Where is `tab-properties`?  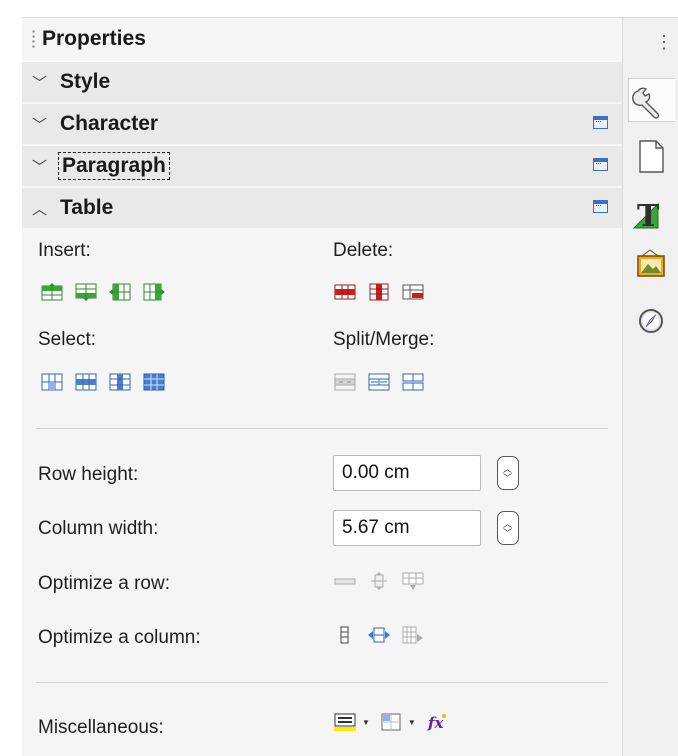
tab-properties is located at coordinates (651, 100).